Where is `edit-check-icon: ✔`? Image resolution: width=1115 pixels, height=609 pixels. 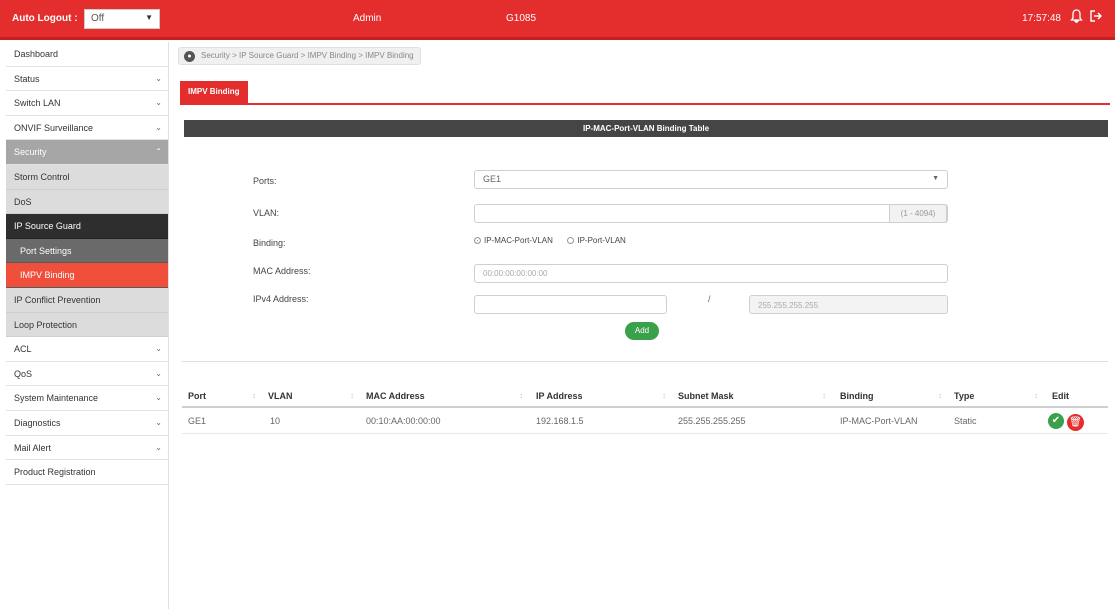 edit-check-icon: ✔ is located at coordinates (1056, 421).